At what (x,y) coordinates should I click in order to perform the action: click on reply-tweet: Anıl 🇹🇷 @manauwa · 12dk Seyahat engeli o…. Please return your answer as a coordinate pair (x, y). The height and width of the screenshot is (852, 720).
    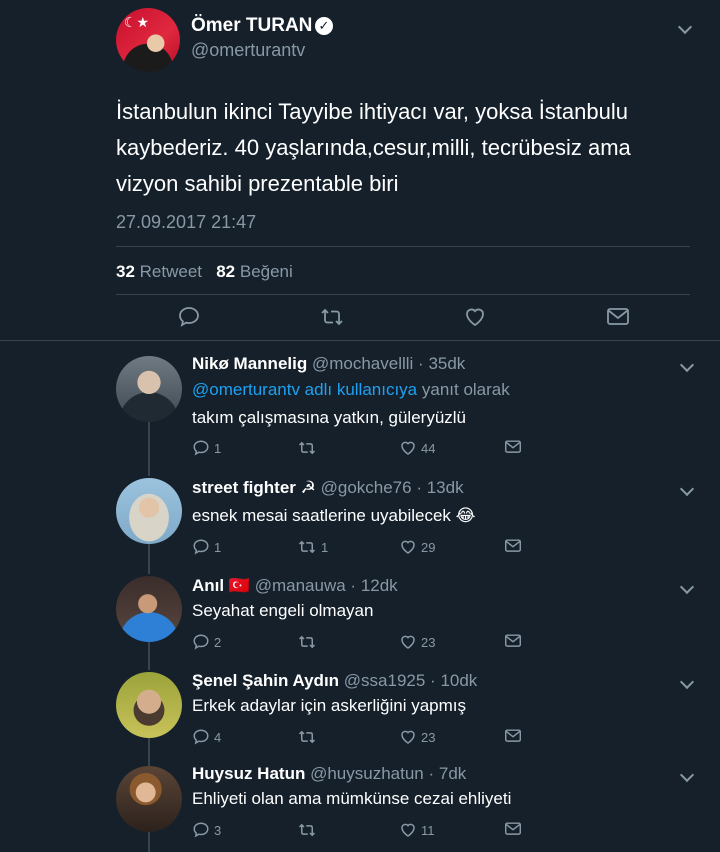
    Looking at the image, I should click on (360, 616).